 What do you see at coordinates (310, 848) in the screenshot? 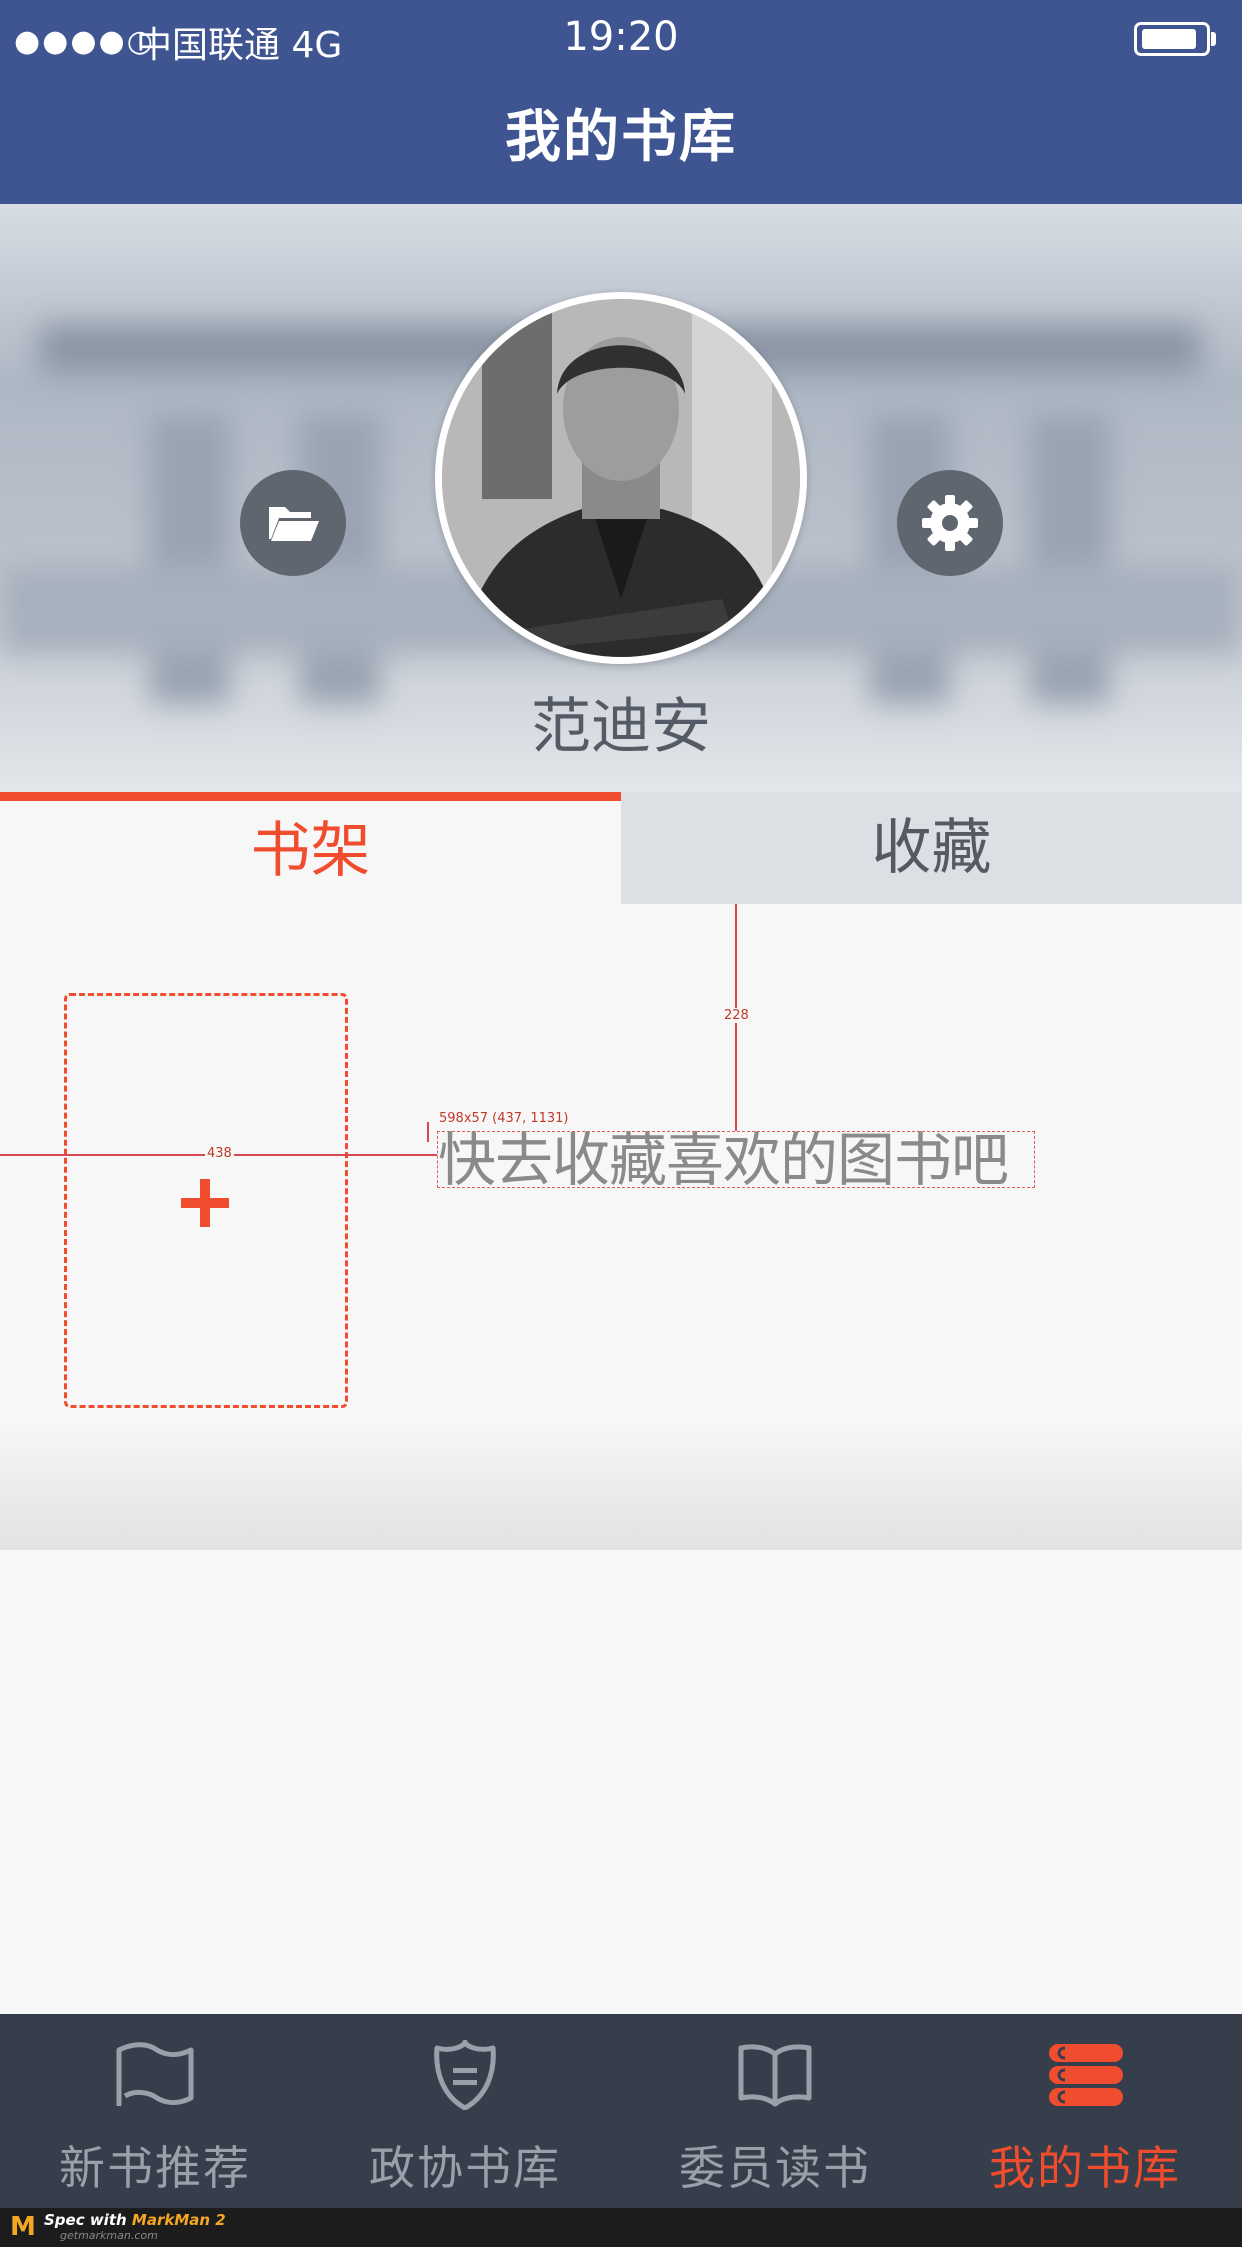
I see `tab-bookshelf: 书架` at bounding box center [310, 848].